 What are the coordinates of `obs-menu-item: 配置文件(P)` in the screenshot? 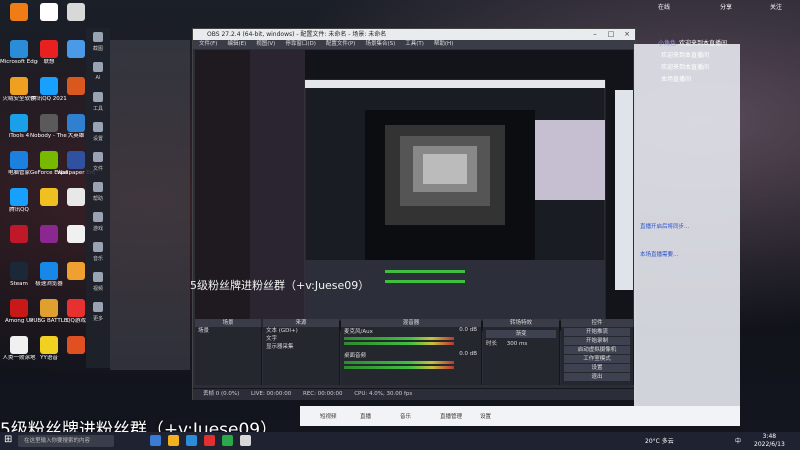 It's located at (341, 44).